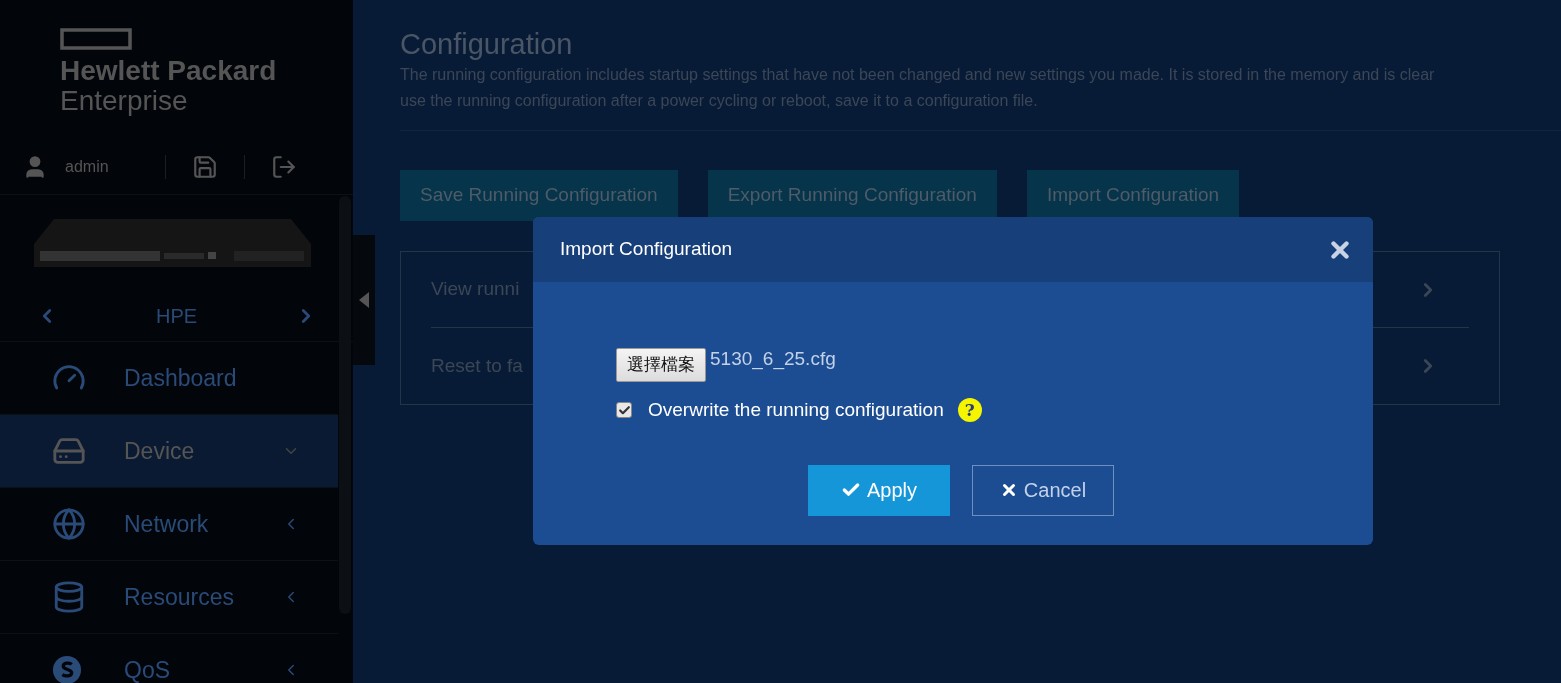 This screenshot has height=683, width=1561. What do you see at coordinates (487, 44) in the screenshot?
I see `page-title: Configuration` at bounding box center [487, 44].